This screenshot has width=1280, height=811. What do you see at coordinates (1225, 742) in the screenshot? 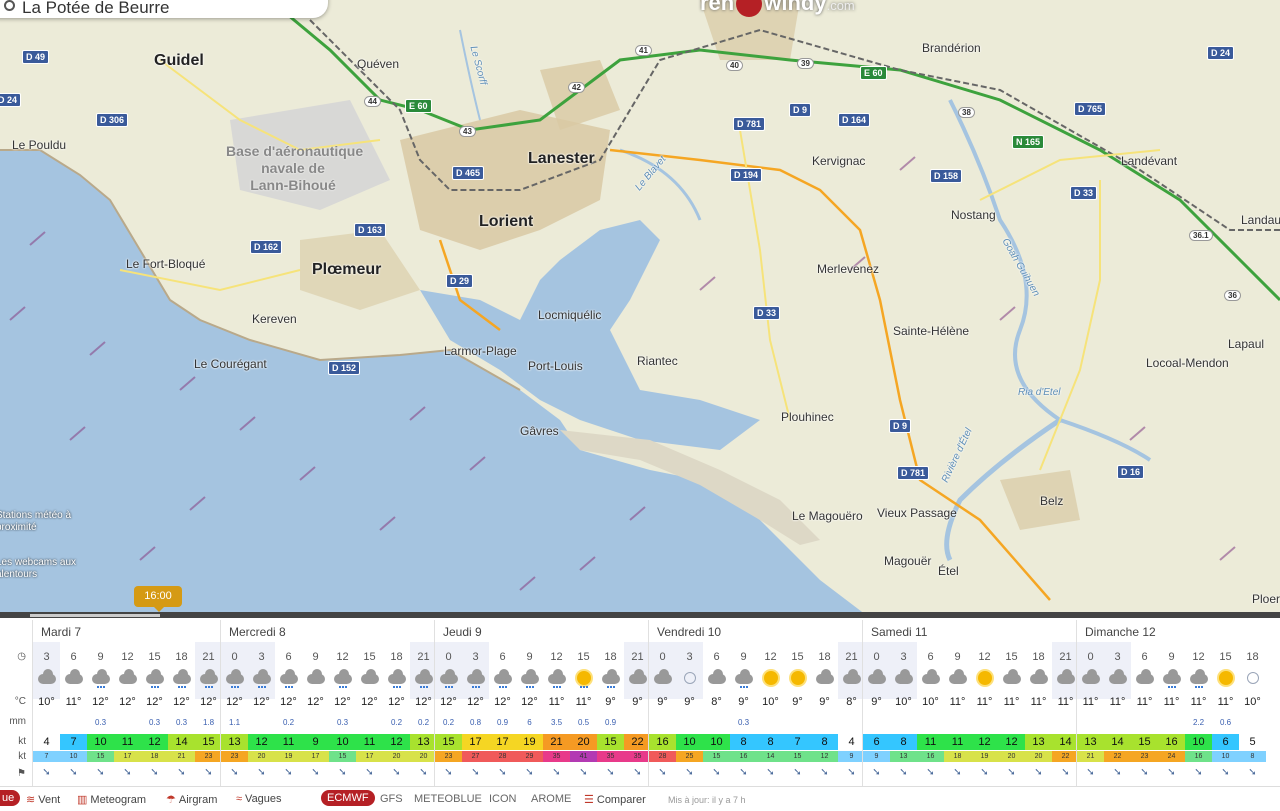
I see `wind-speed: 6` at bounding box center [1225, 742].